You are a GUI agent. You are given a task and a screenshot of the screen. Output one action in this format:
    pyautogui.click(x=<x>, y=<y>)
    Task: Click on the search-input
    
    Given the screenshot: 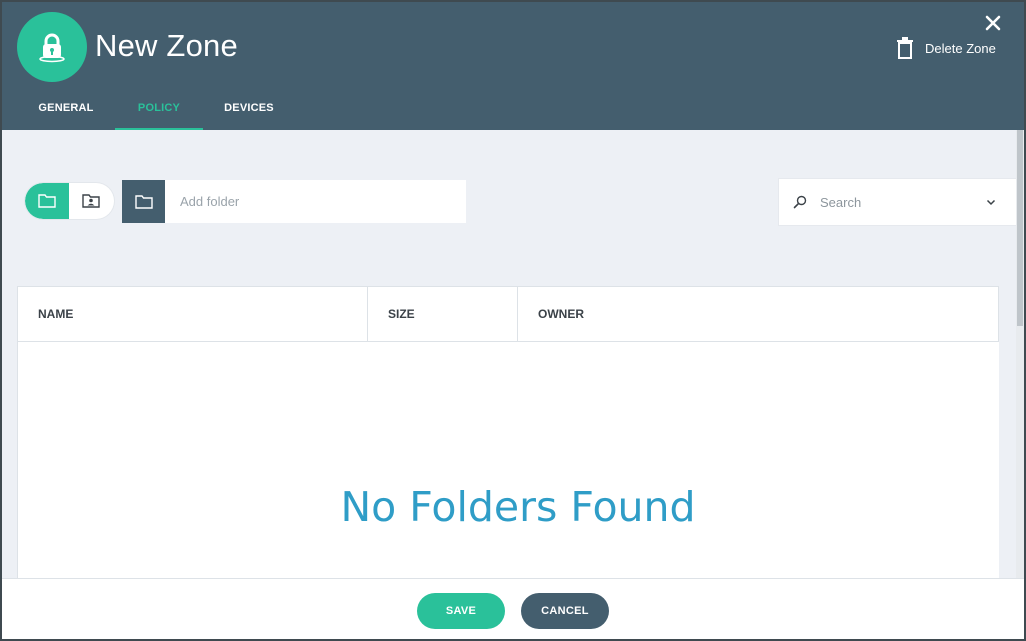 What is the action you would take?
    pyautogui.click(x=895, y=202)
    